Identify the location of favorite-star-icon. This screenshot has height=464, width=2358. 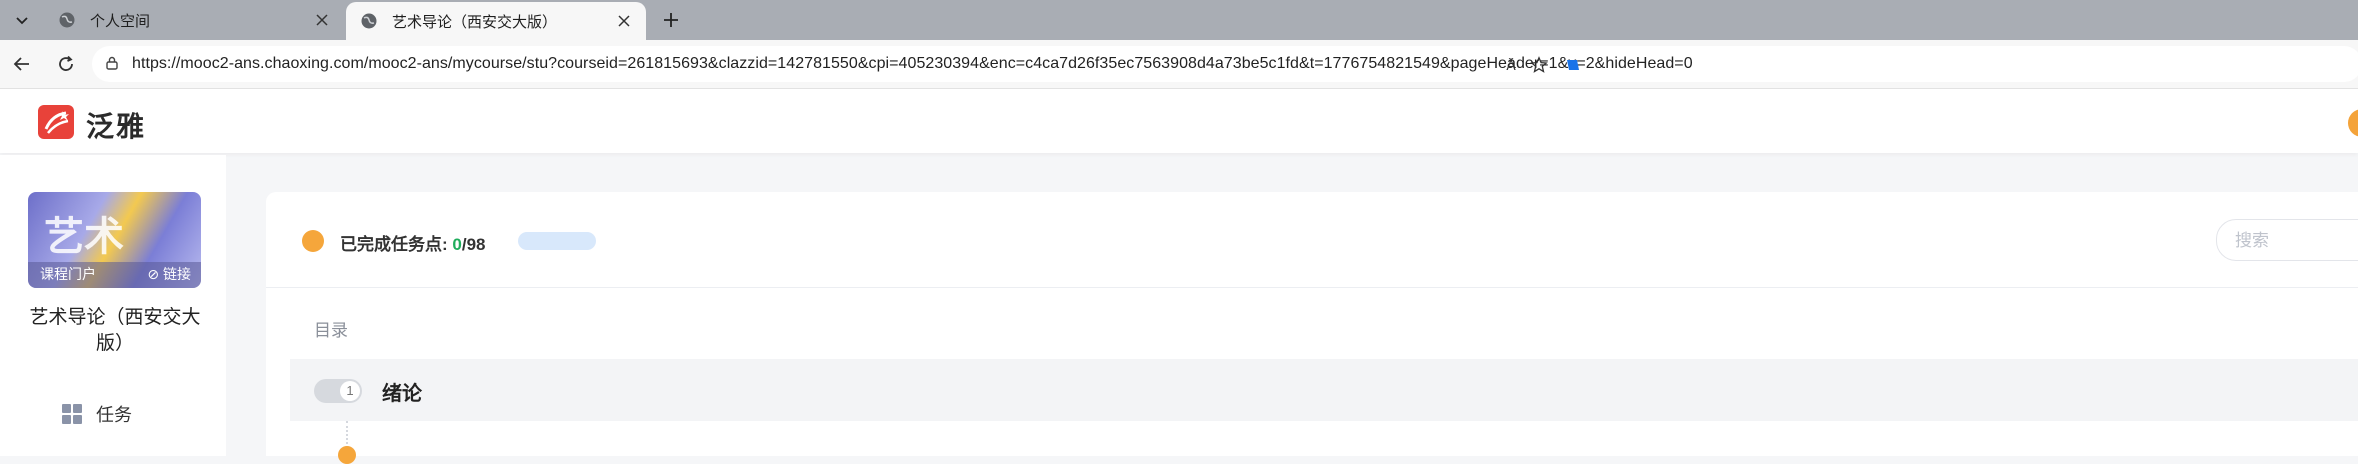
(1539, 65).